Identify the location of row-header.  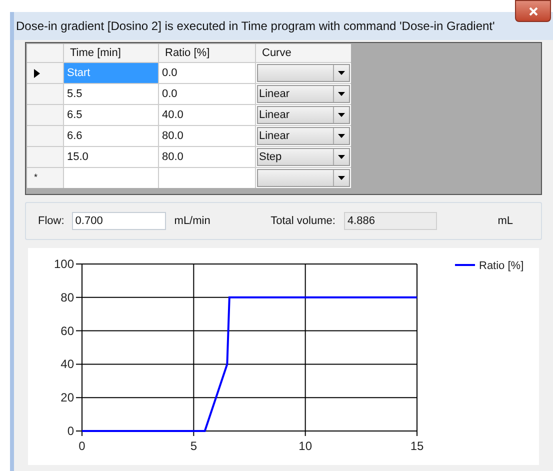
(45, 73).